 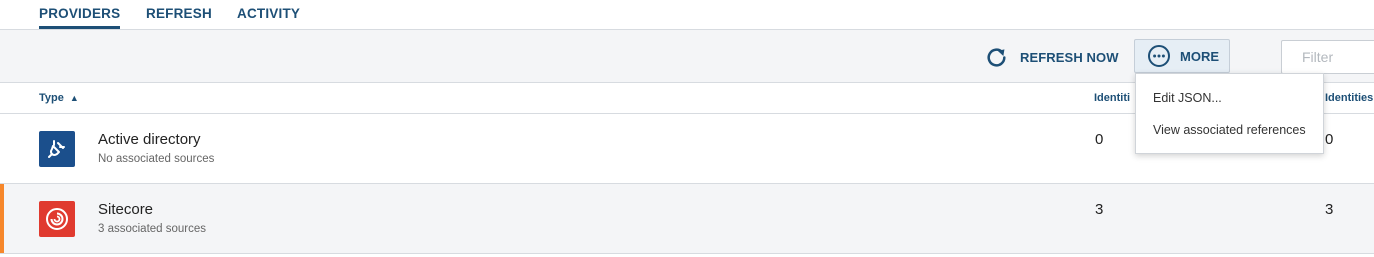 I want to click on refresh-now-label: REFRESH NOW, so click(x=1069, y=57).